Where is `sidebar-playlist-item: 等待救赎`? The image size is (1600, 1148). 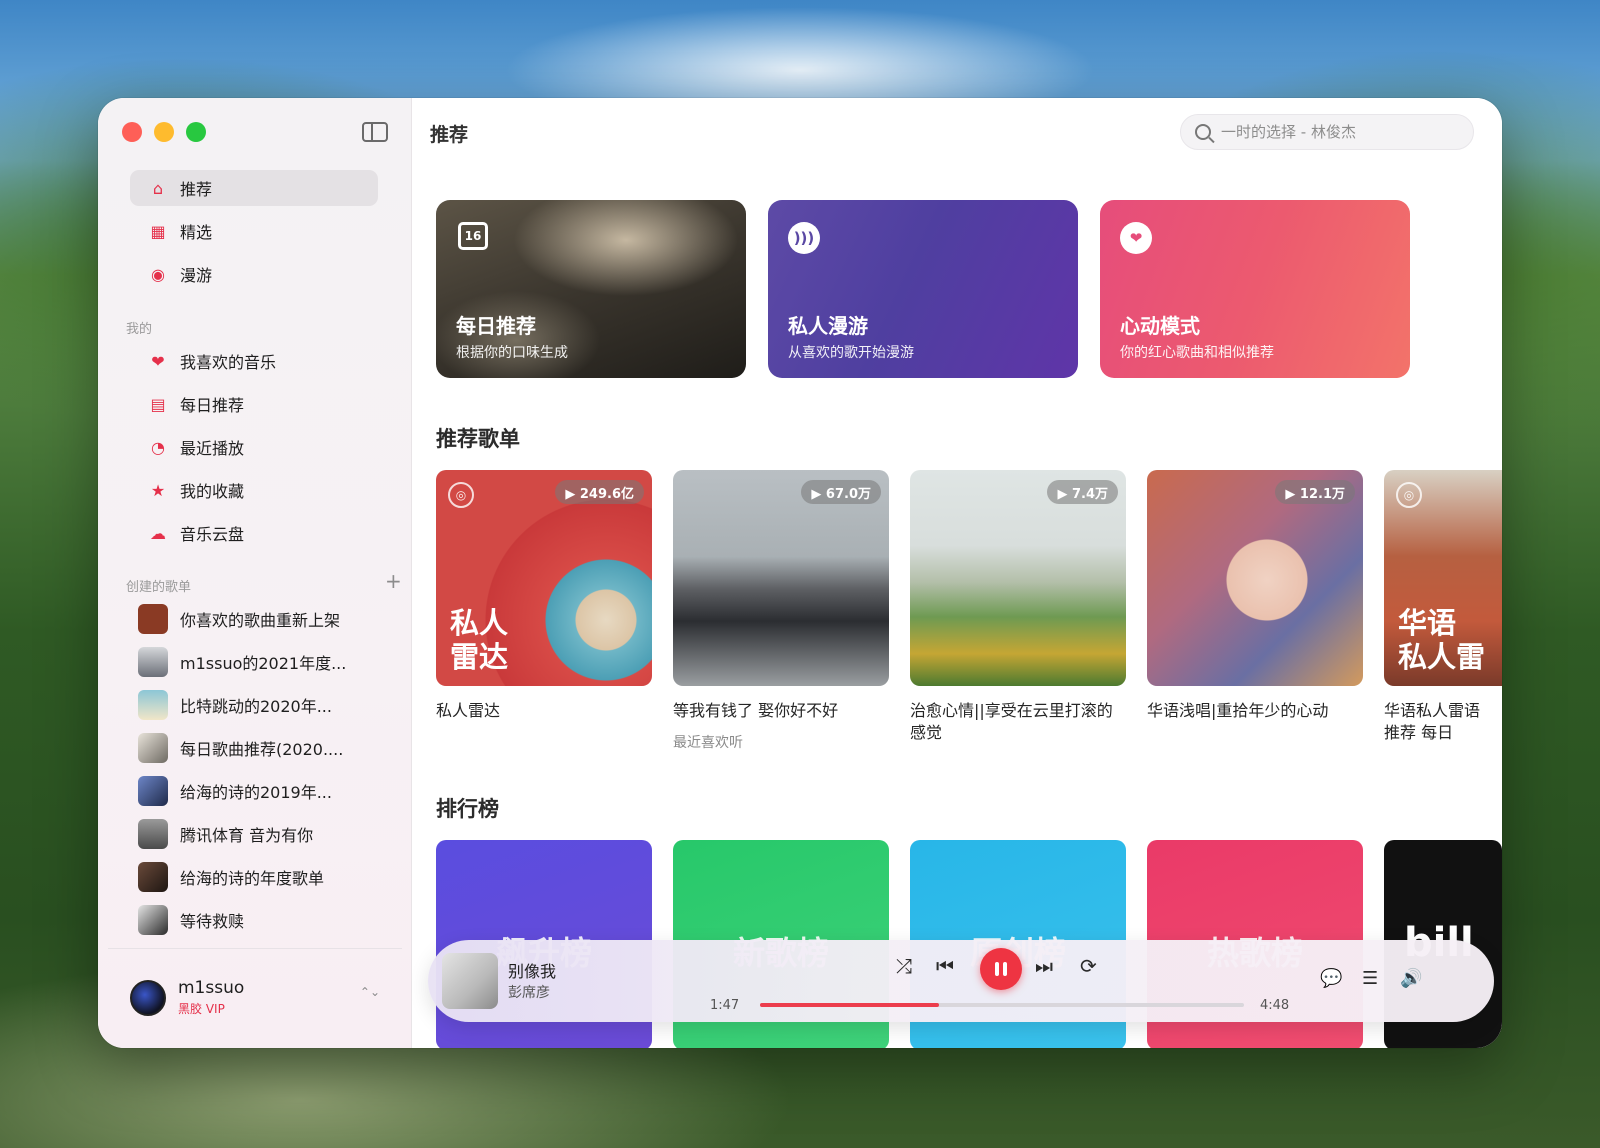
sidebar-playlist-item: 等待救赎 is located at coordinates (258, 920).